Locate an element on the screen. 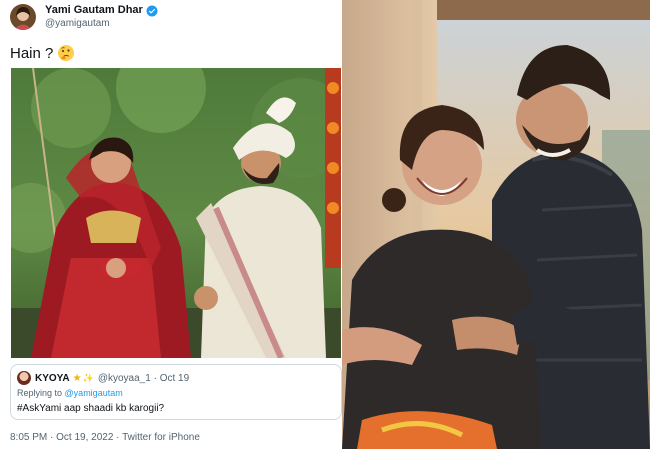 The image size is (650, 449). quoted-tweet-header: KYOYA ★ ✨ @kyoyaa_1 · Oct 19 is located at coordinates (103, 378).